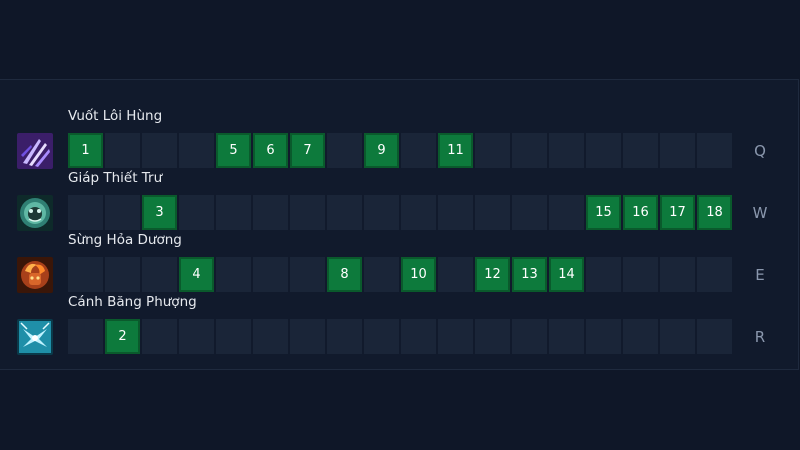 The image size is (800, 450). What do you see at coordinates (35, 275) in the screenshot?
I see `fire-ram-icon` at bounding box center [35, 275].